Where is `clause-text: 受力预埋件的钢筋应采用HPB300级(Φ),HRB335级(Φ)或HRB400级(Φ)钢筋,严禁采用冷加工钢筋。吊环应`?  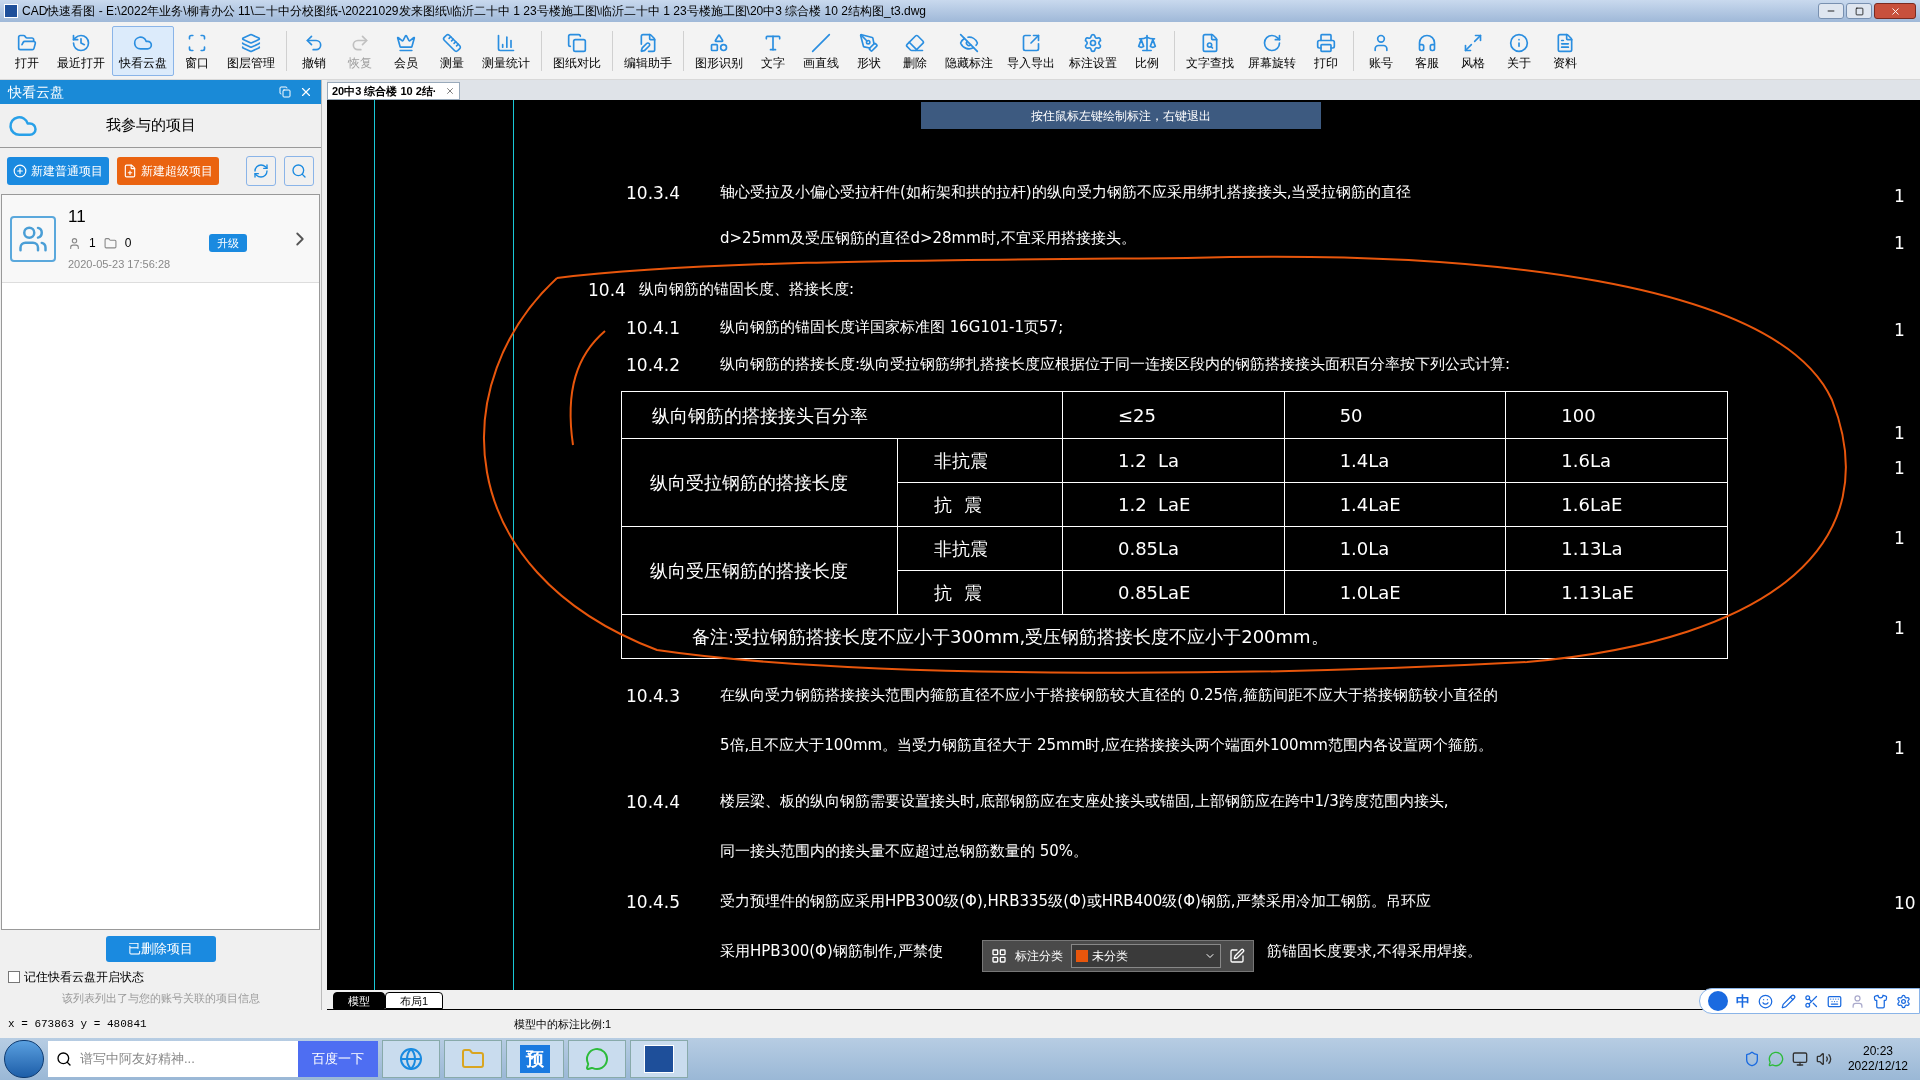 clause-text: 受力预埋件的钢筋应采用HPB300级(Φ),HRB335级(Φ)或HRB400级(Φ)钢筋,严禁采用冷加工钢筋。吊环应 is located at coordinates (1075, 901).